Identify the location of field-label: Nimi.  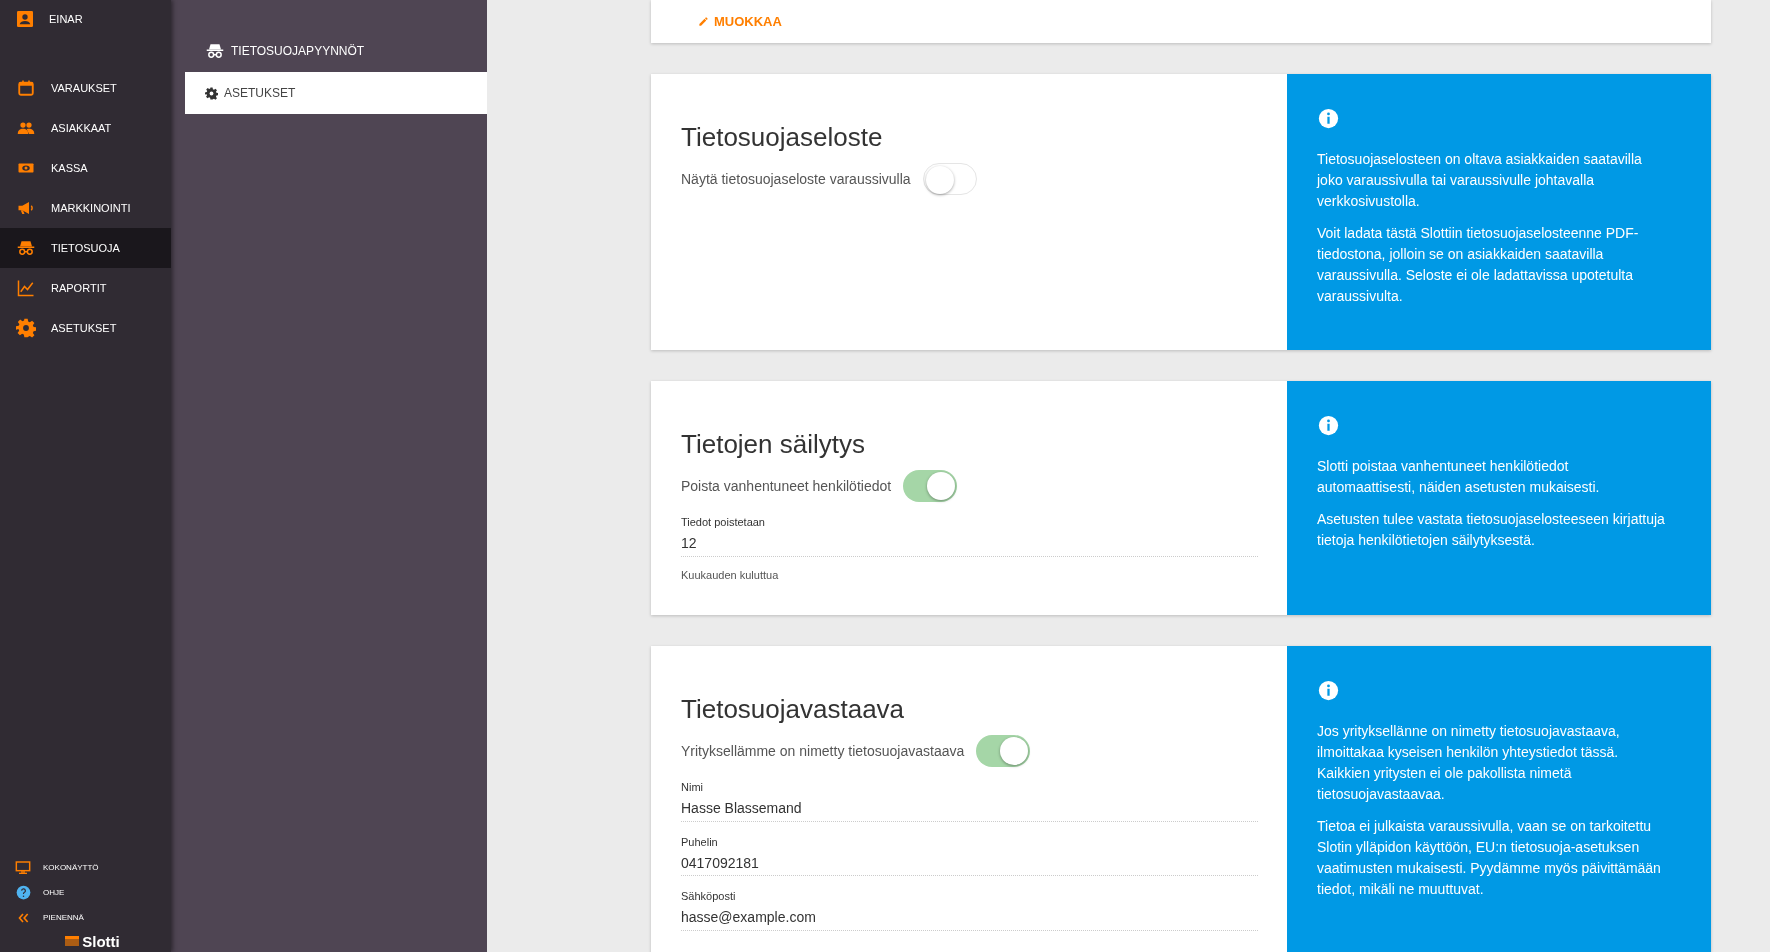
(692, 787).